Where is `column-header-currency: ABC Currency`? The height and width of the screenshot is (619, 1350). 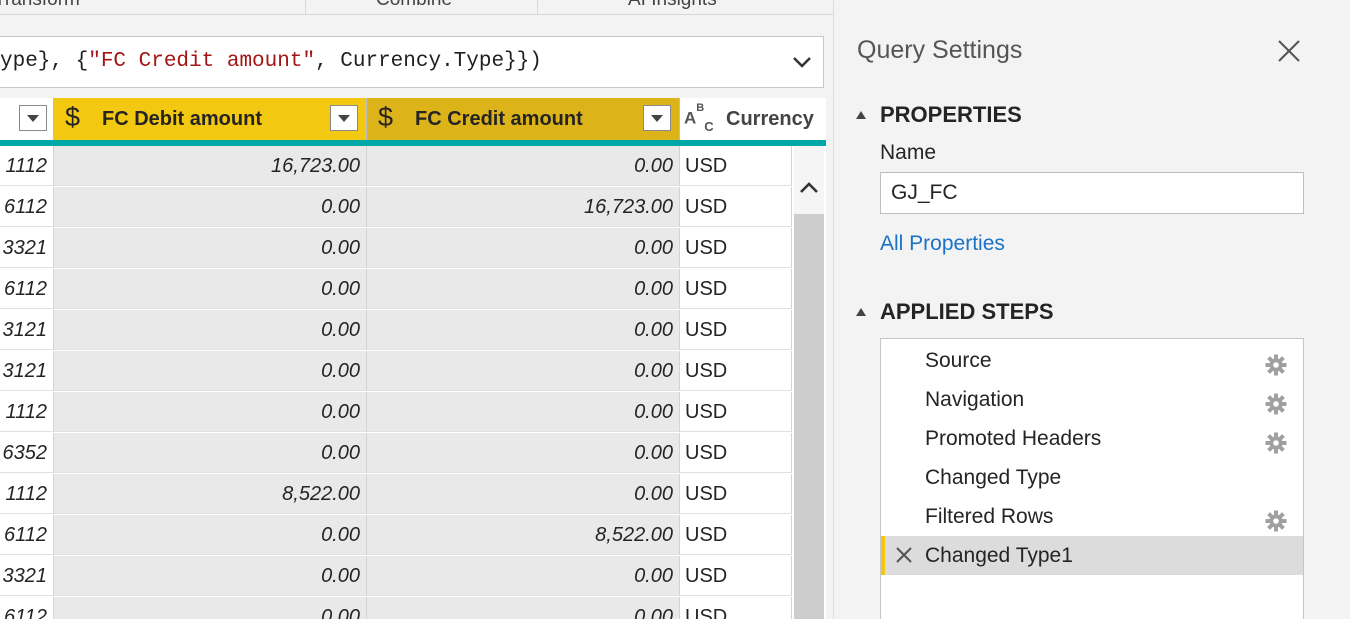
column-header-currency: ABC Currency is located at coordinates (753, 119).